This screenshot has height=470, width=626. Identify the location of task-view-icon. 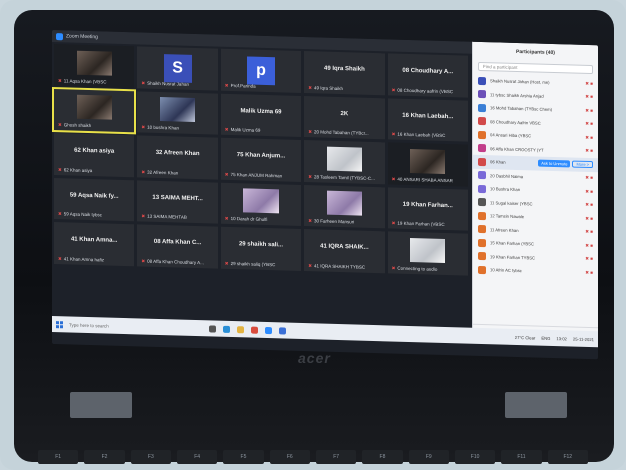
(212, 328).